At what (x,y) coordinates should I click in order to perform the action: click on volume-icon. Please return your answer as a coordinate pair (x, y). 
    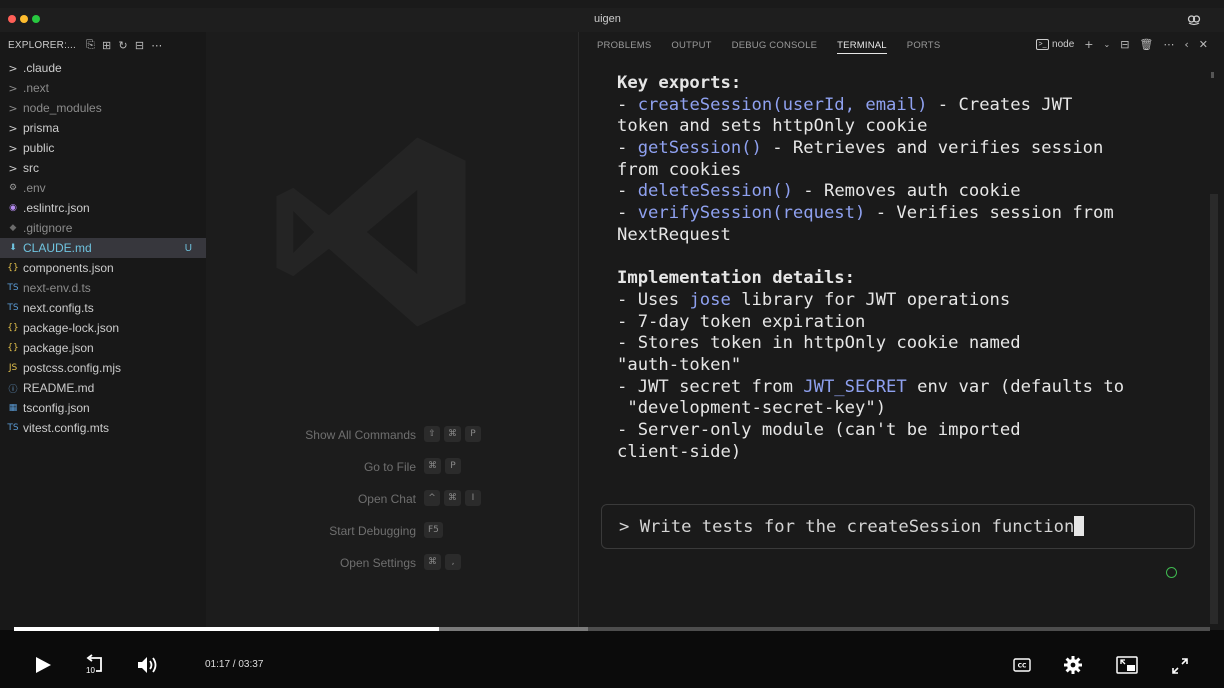
    Looking at the image, I should click on (148, 665).